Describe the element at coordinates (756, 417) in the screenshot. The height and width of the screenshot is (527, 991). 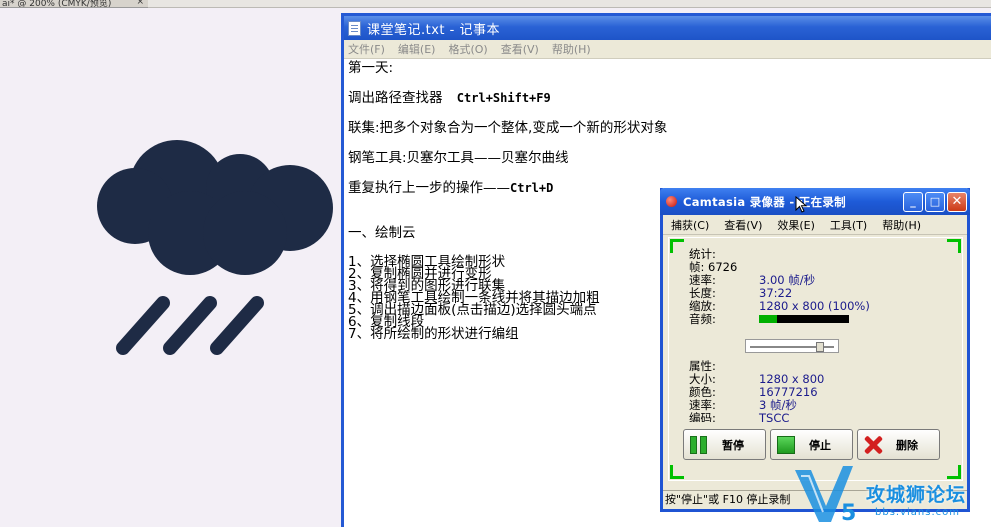
I see `prop-row: 编码: TSCC` at that location.